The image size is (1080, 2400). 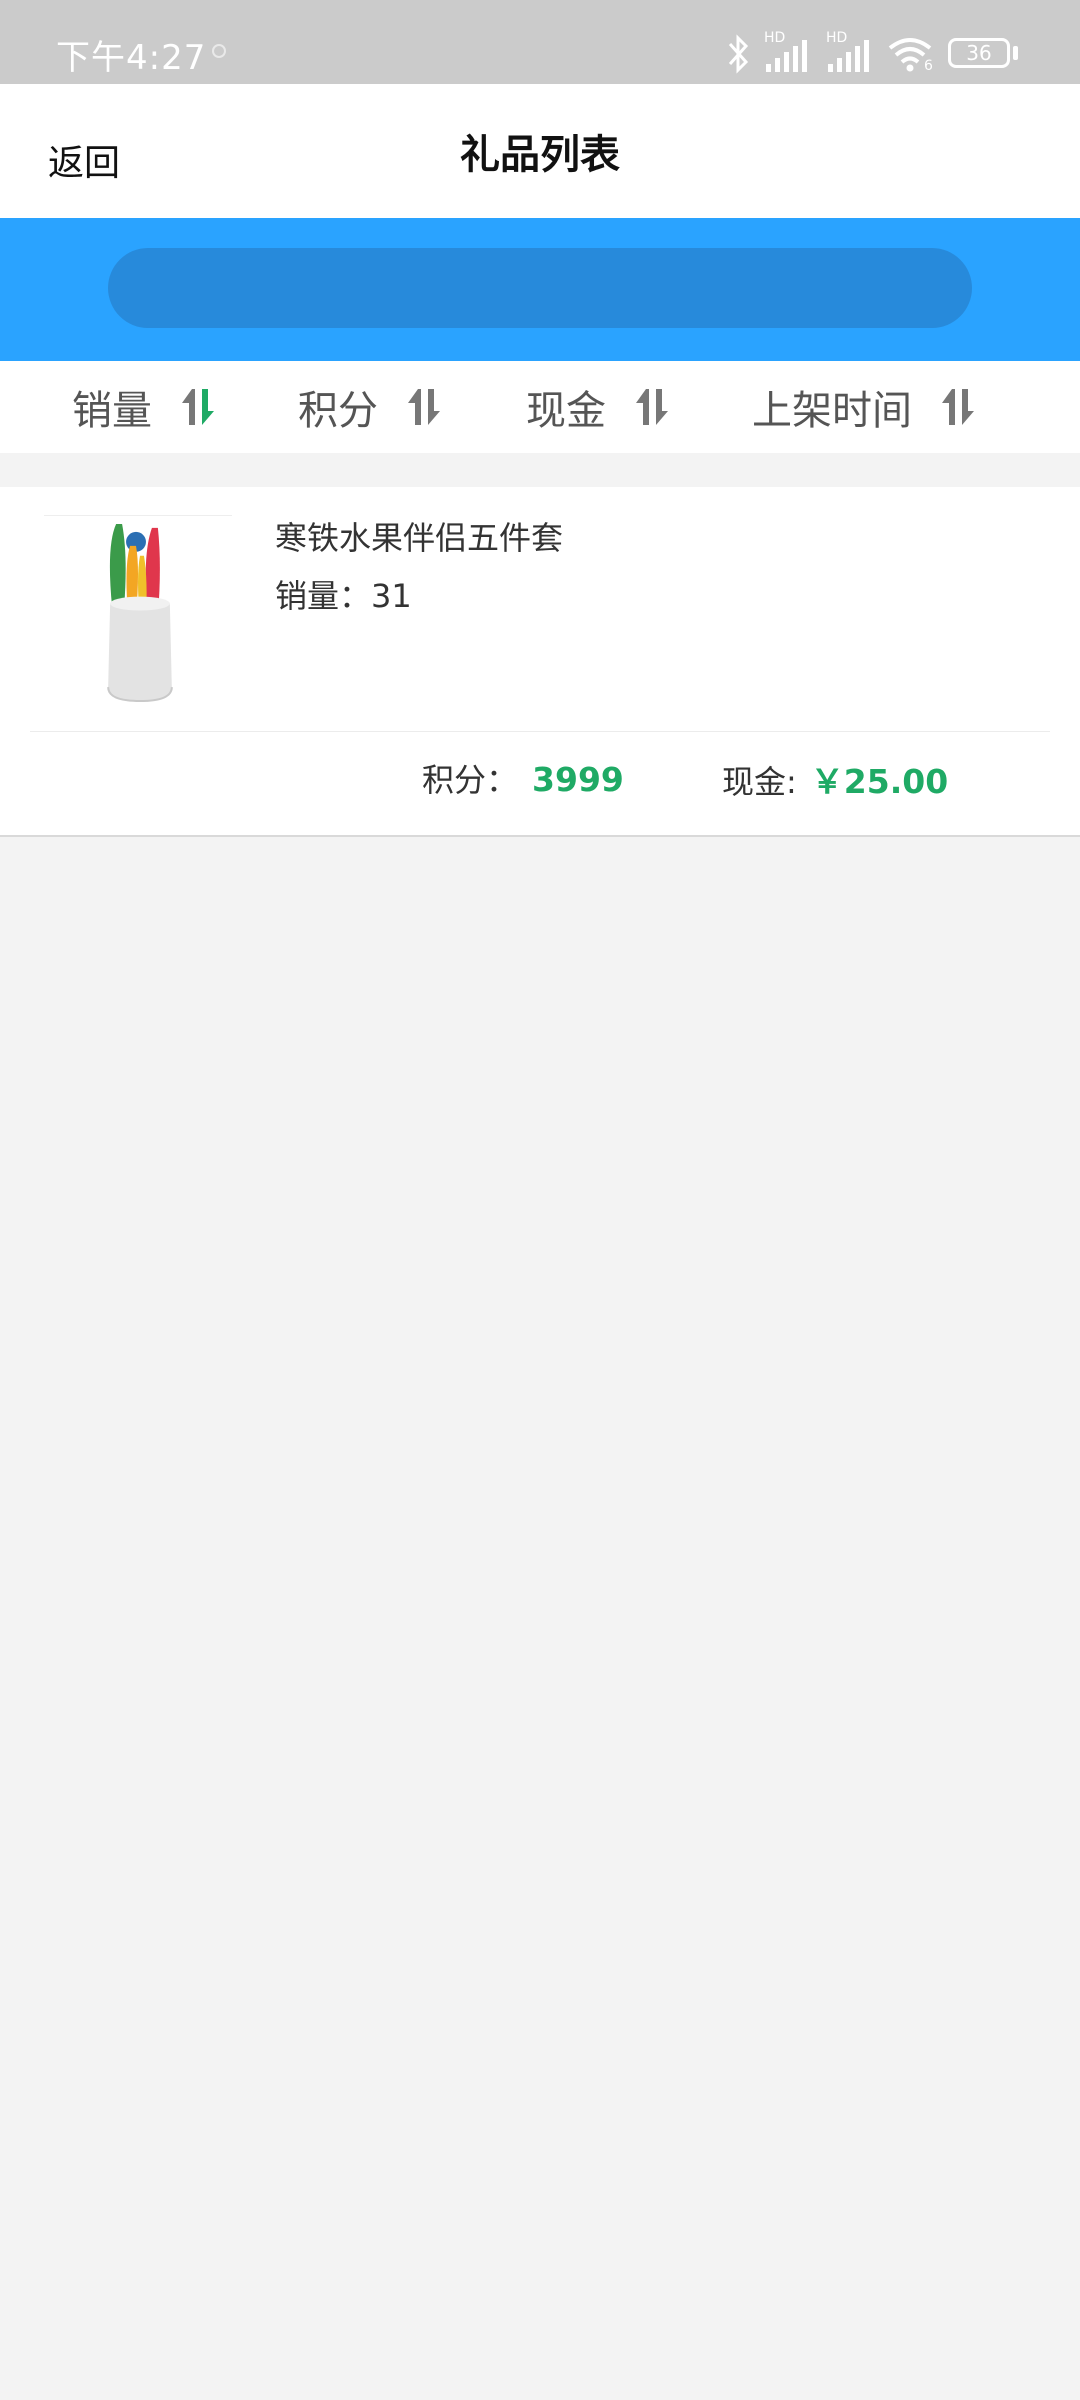 I want to click on battery-tip, so click(x=1015, y=53).